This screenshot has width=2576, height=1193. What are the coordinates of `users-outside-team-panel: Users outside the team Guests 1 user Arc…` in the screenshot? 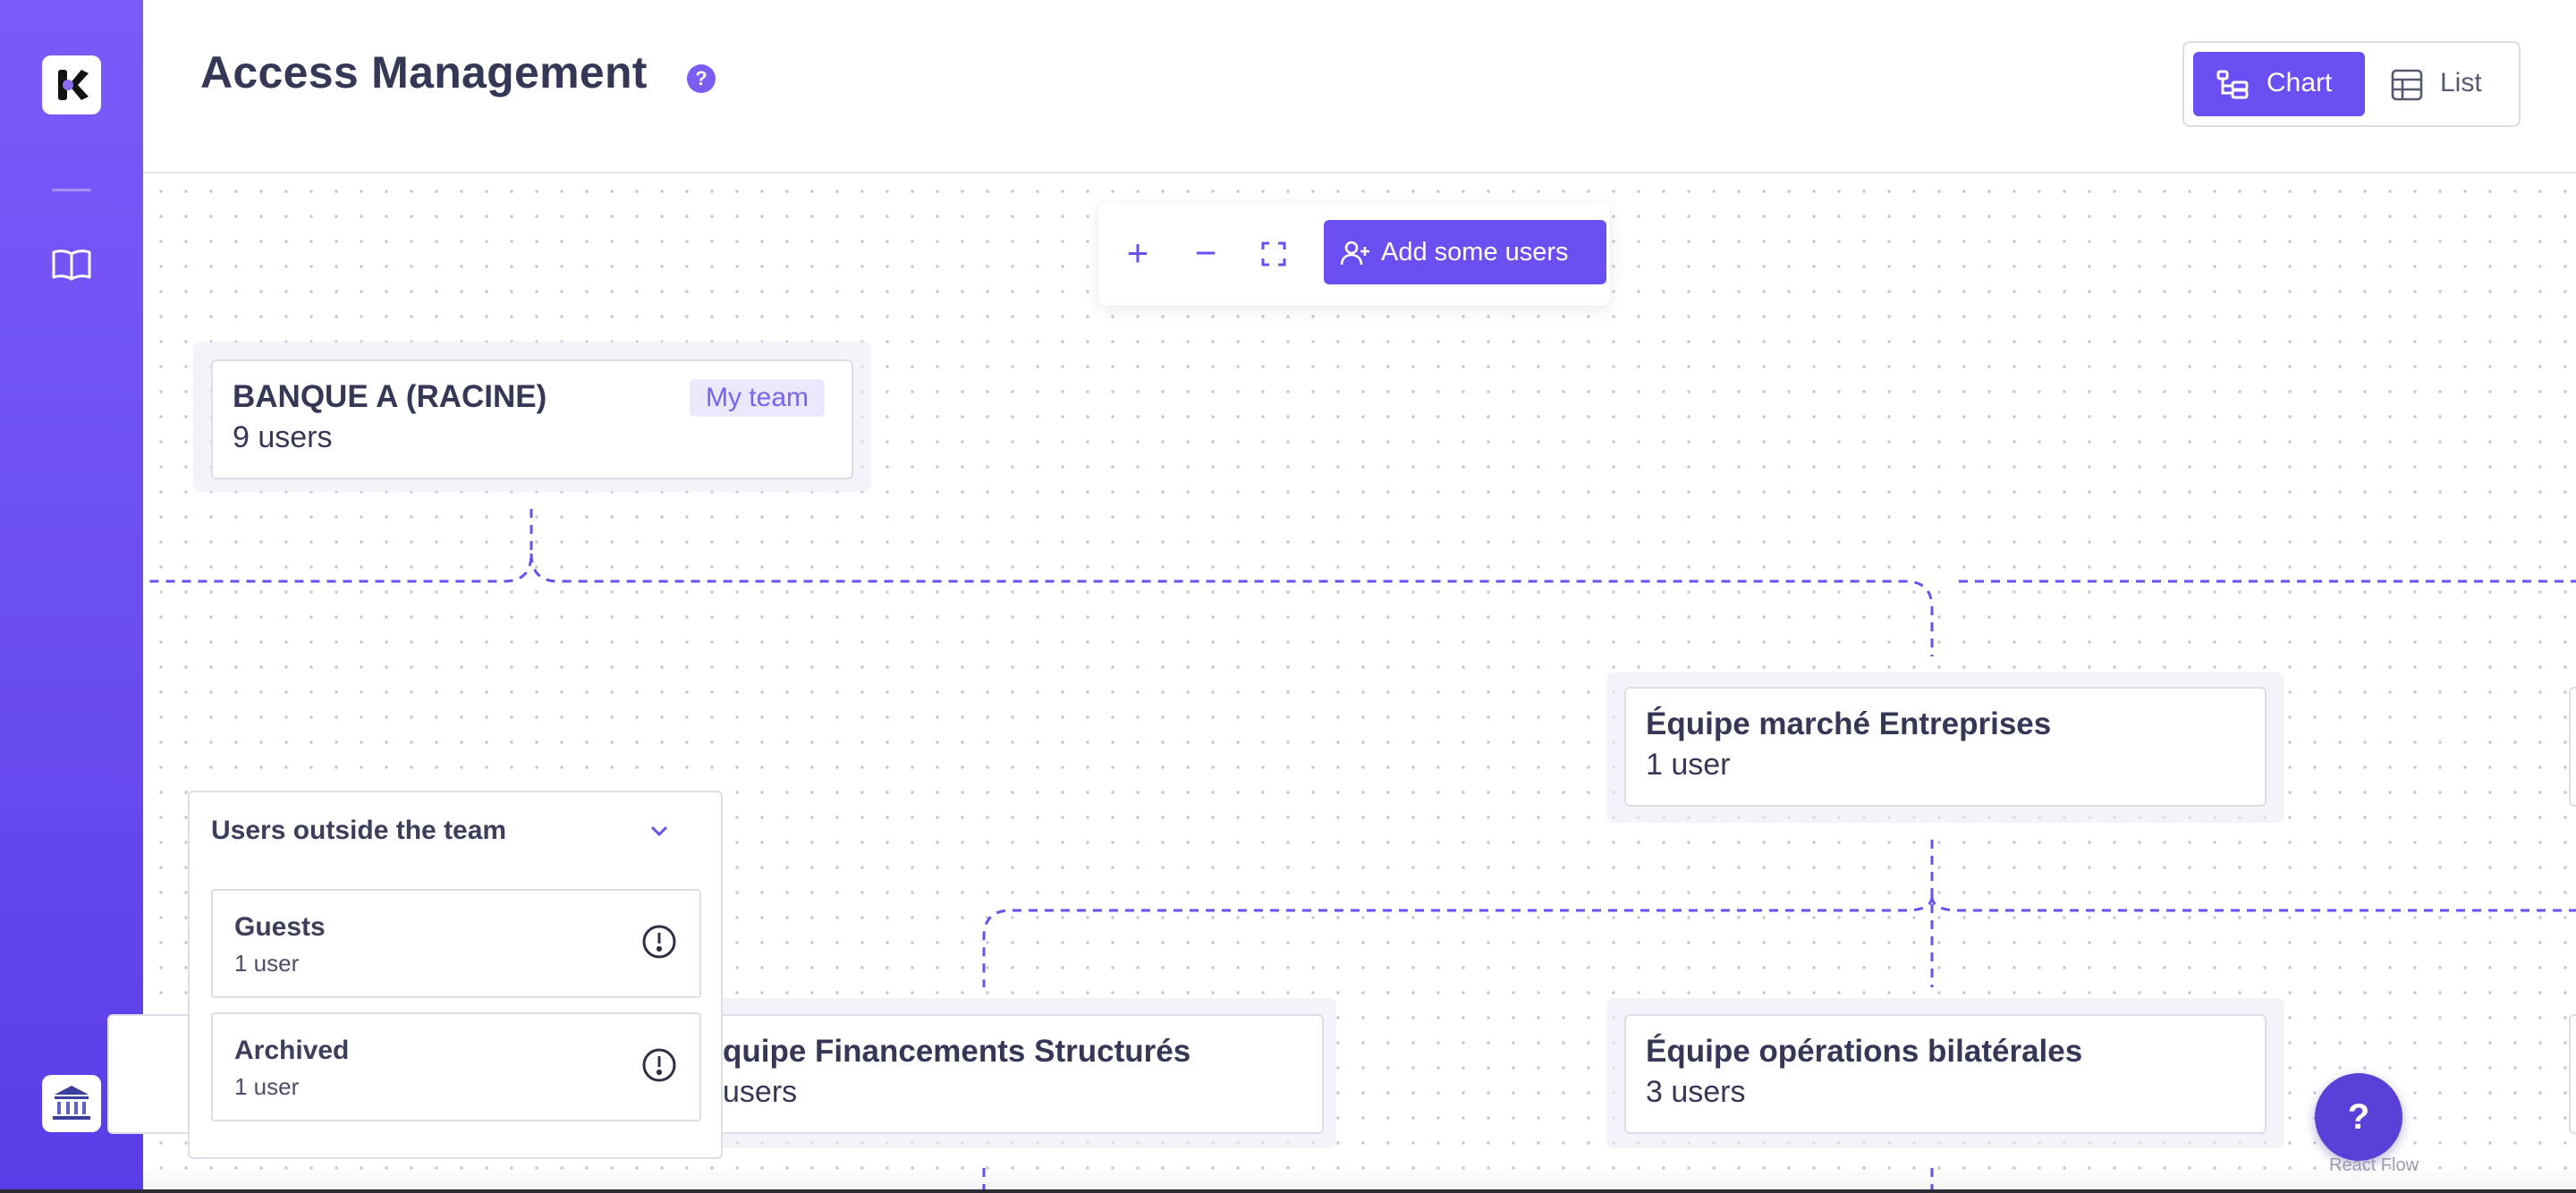 It's located at (455, 975).